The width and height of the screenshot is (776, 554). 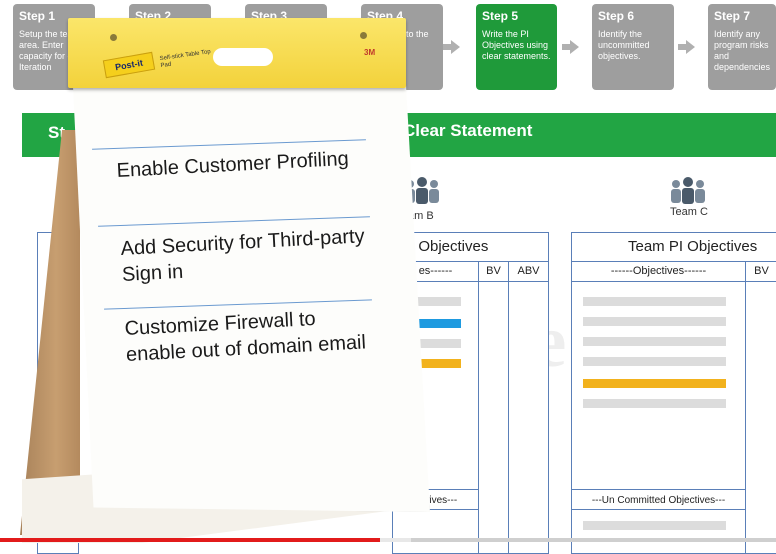 I want to click on team-c-uncommitted-label: ---Un Committed Objectives---, so click(x=658, y=500).